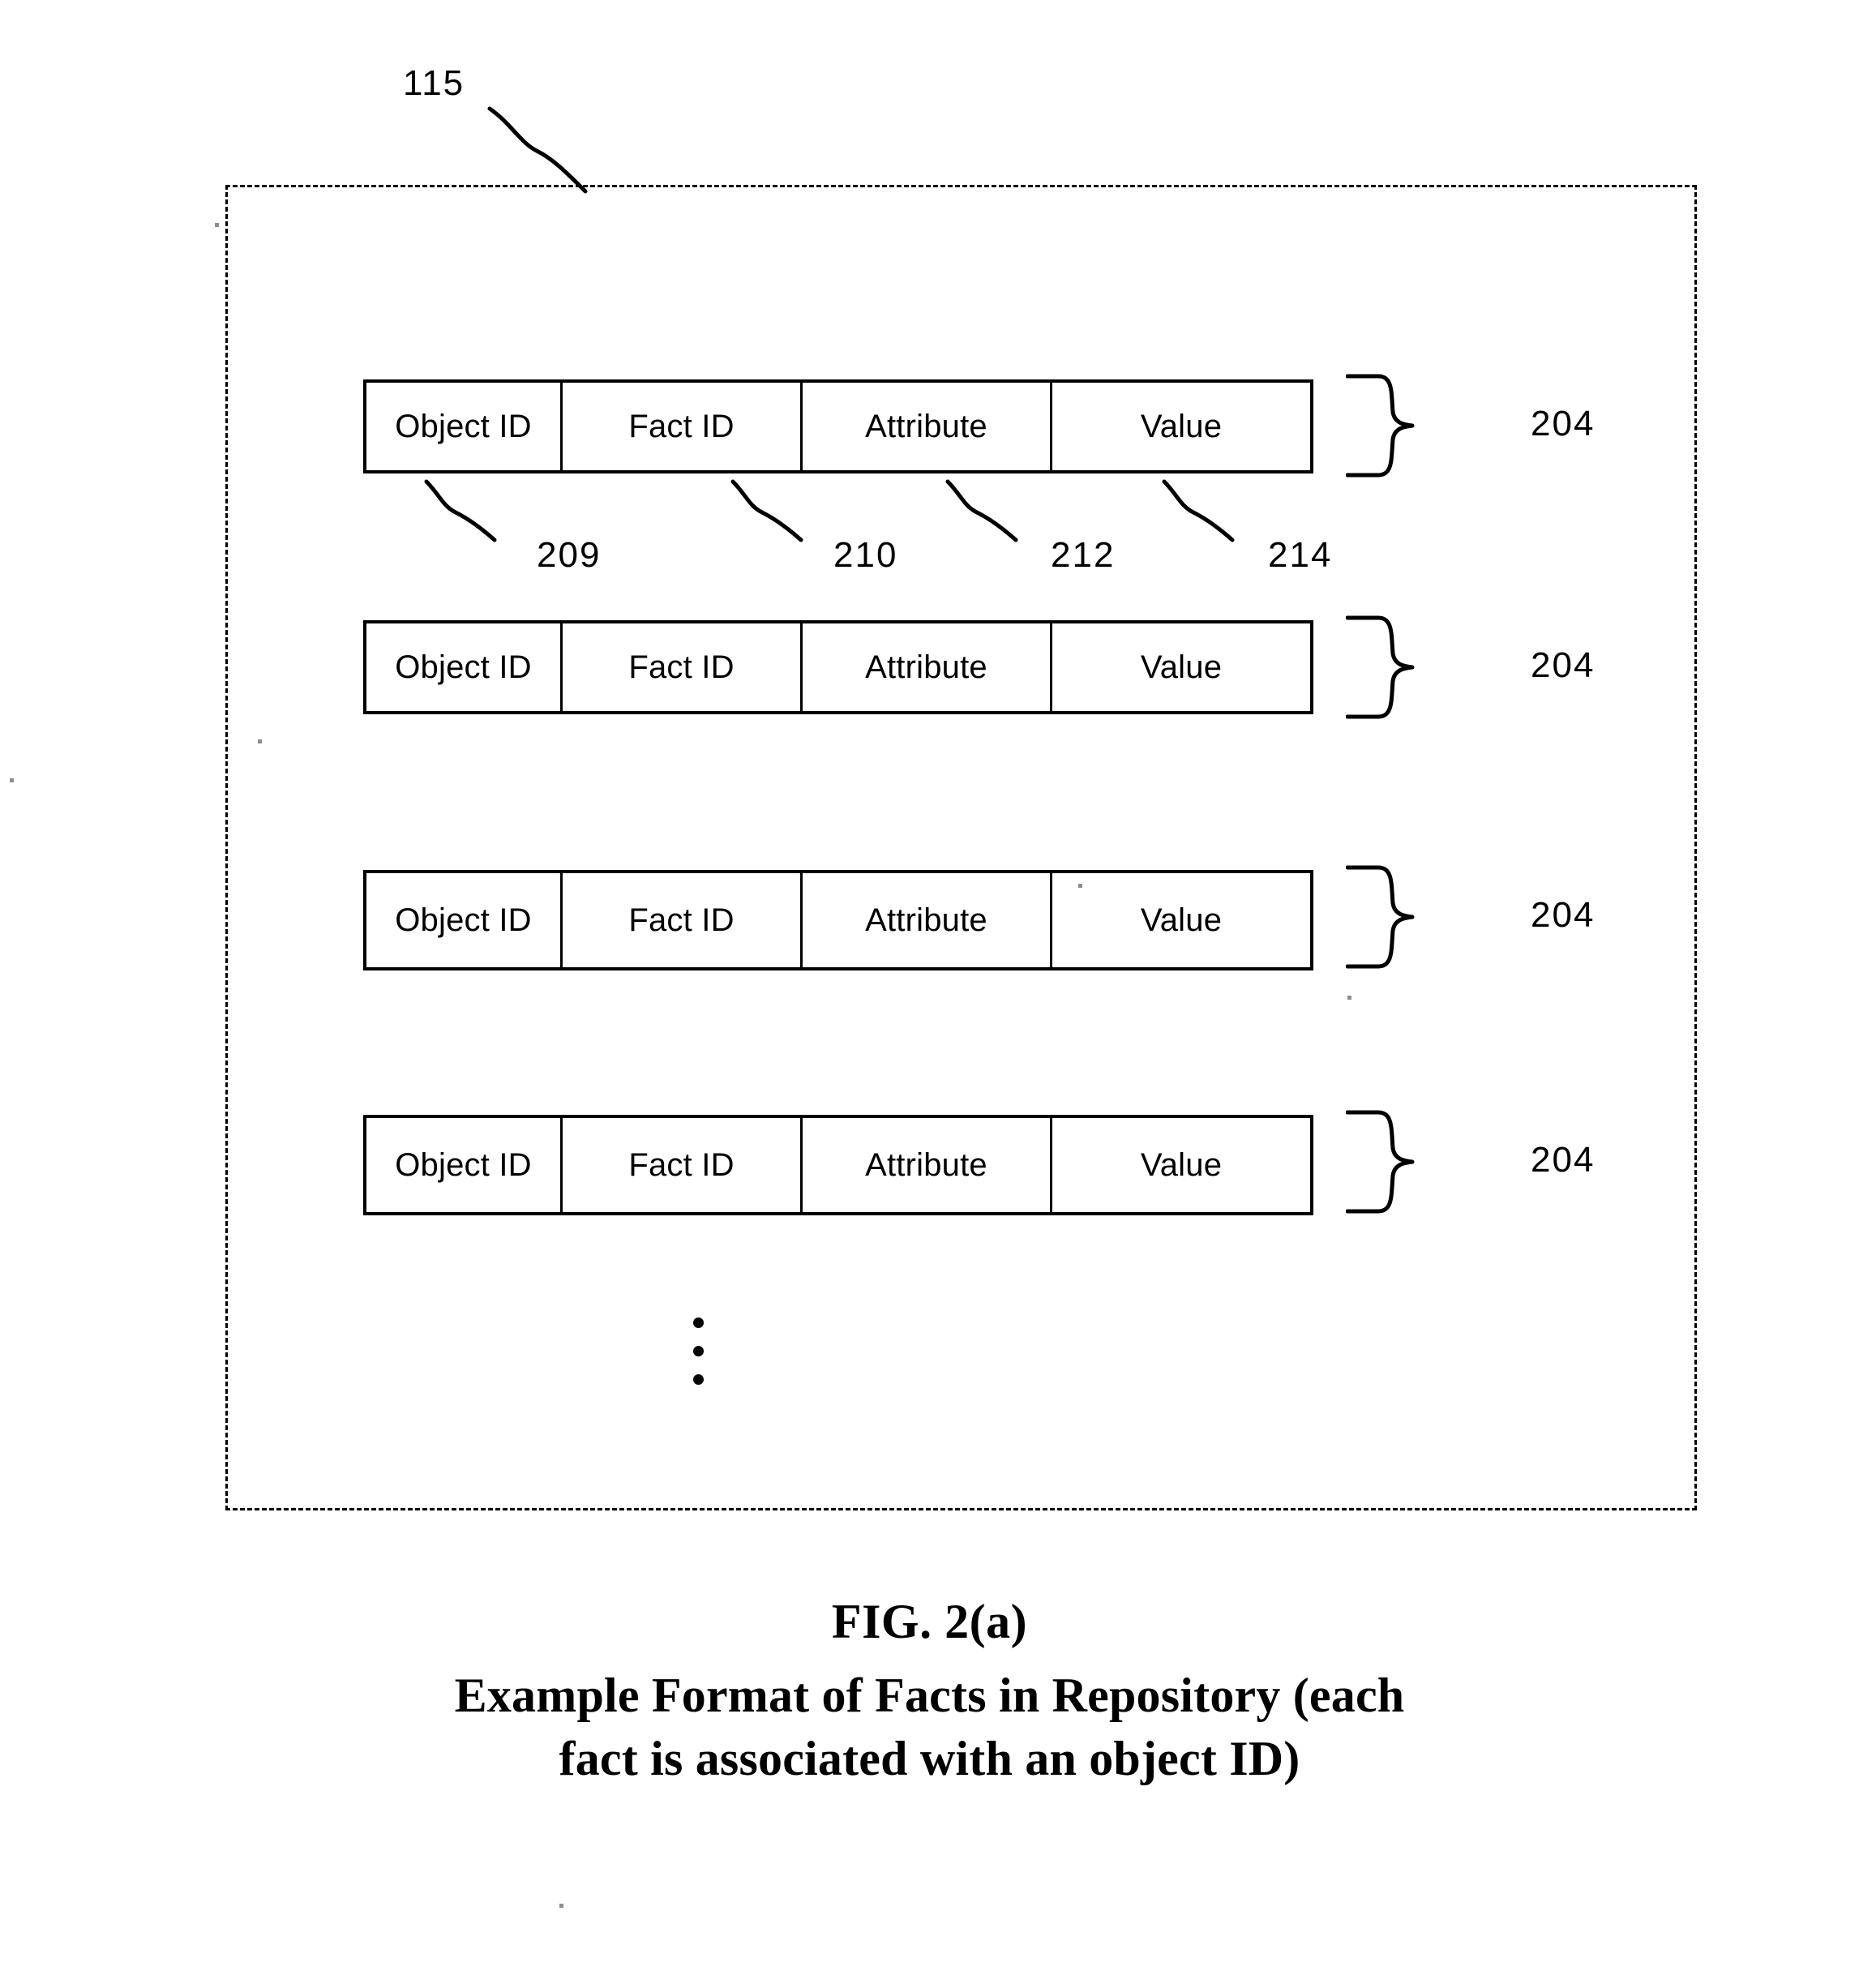  Describe the element at coordinates (865, 555) in the screenshot. I see `reference-numeral-210: 210` at that location.